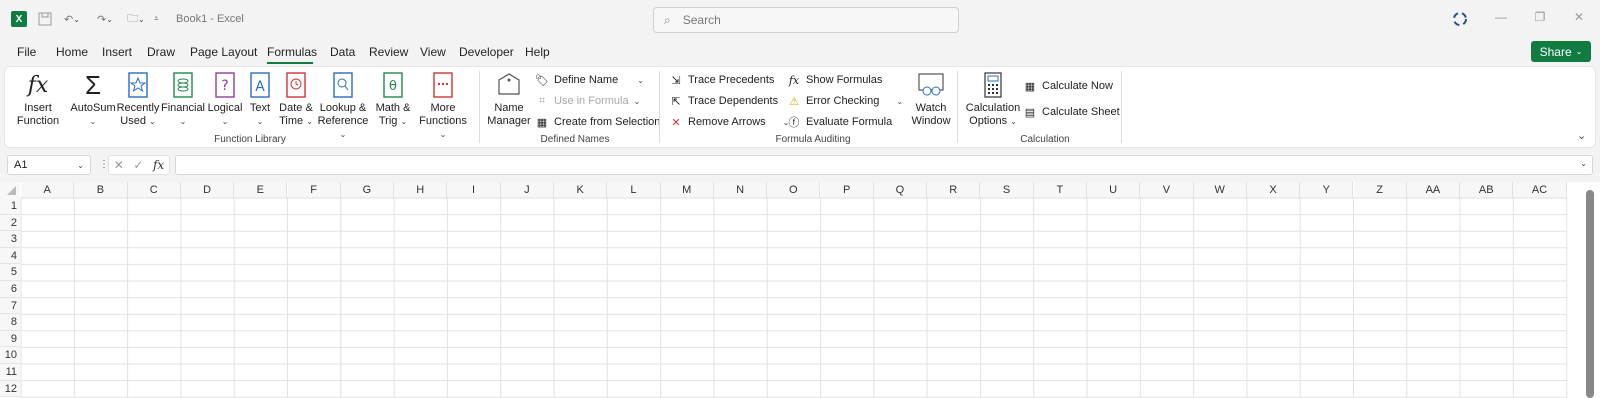 The width and height of the screenshot is (1600, 398). What do you see at coordinates (183, 108) in the screenshot?
I see `financial-label: Financial` at bounding box center [183, 108].